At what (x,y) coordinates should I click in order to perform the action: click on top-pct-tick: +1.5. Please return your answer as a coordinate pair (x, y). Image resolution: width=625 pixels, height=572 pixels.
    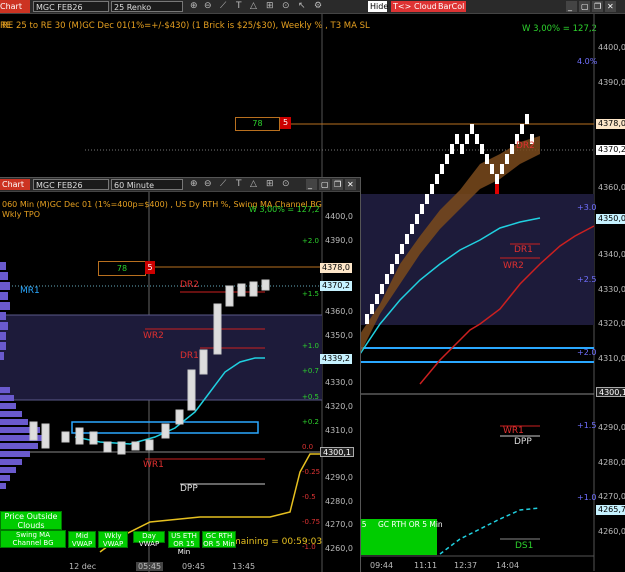
    Looking at the image, I should click on (587, 425).